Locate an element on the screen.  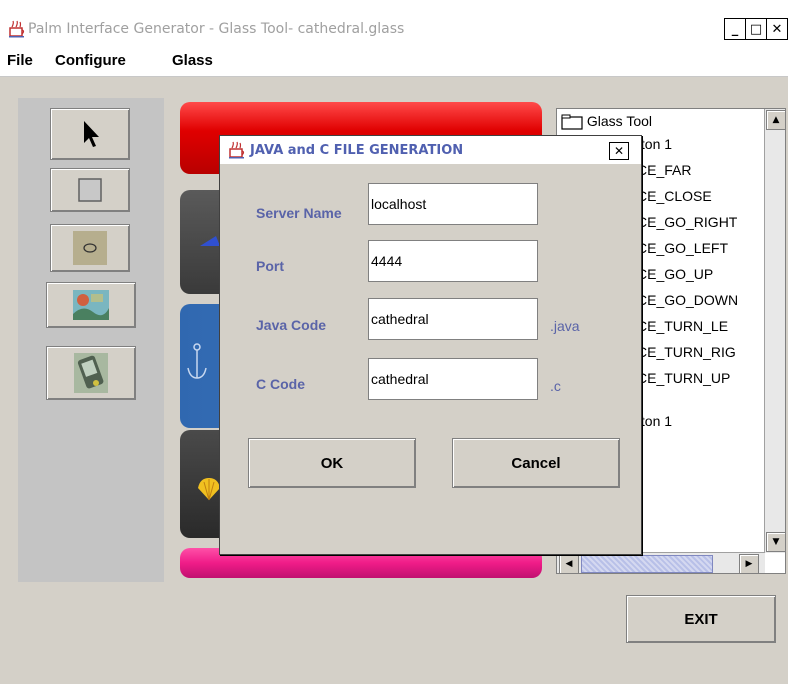
tree-item: CE_TURN_UP is located at coordinates (683, 381).